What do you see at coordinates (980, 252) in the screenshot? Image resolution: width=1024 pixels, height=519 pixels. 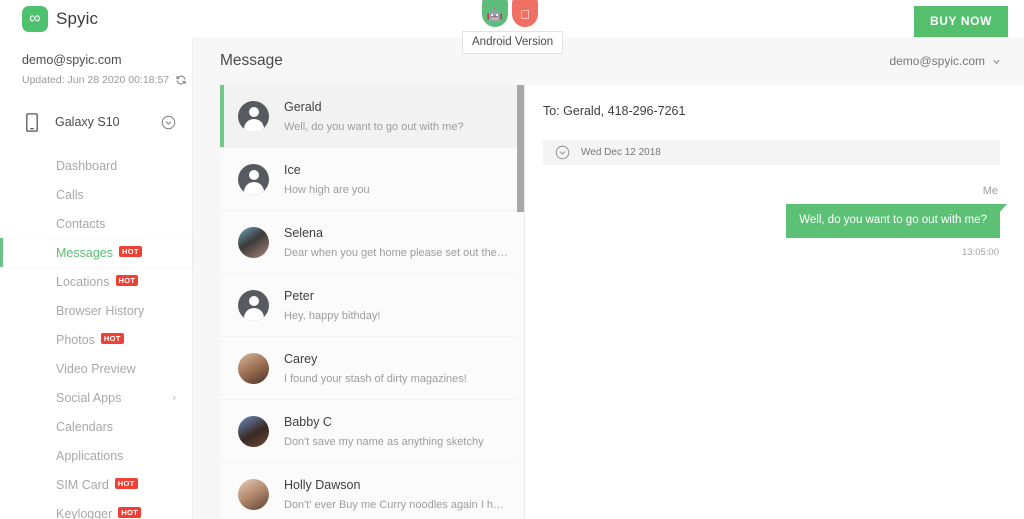 I see `message-timestamp: 13:05:00` at bounding box center [980, 252].